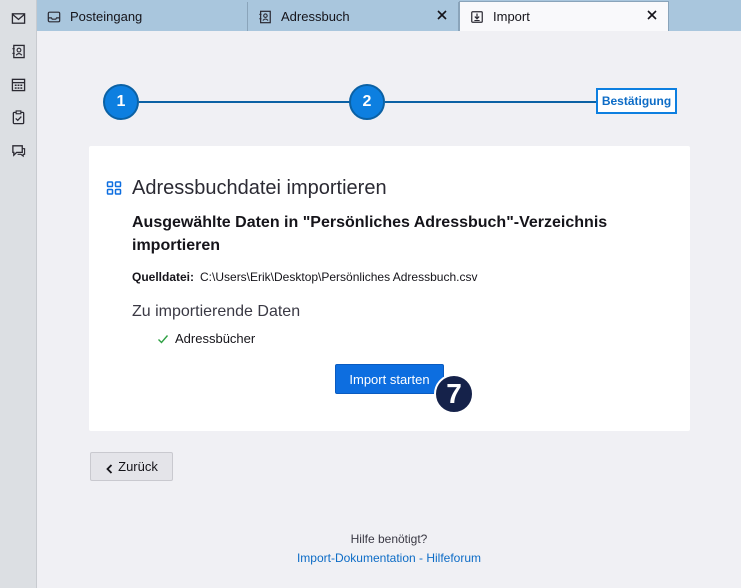 The height and width of the screenshot is (588, 741). What do you see at coordinates (121, 102) in the screenshot?
I see `step-1: 1` at bounding box center [121, 102].